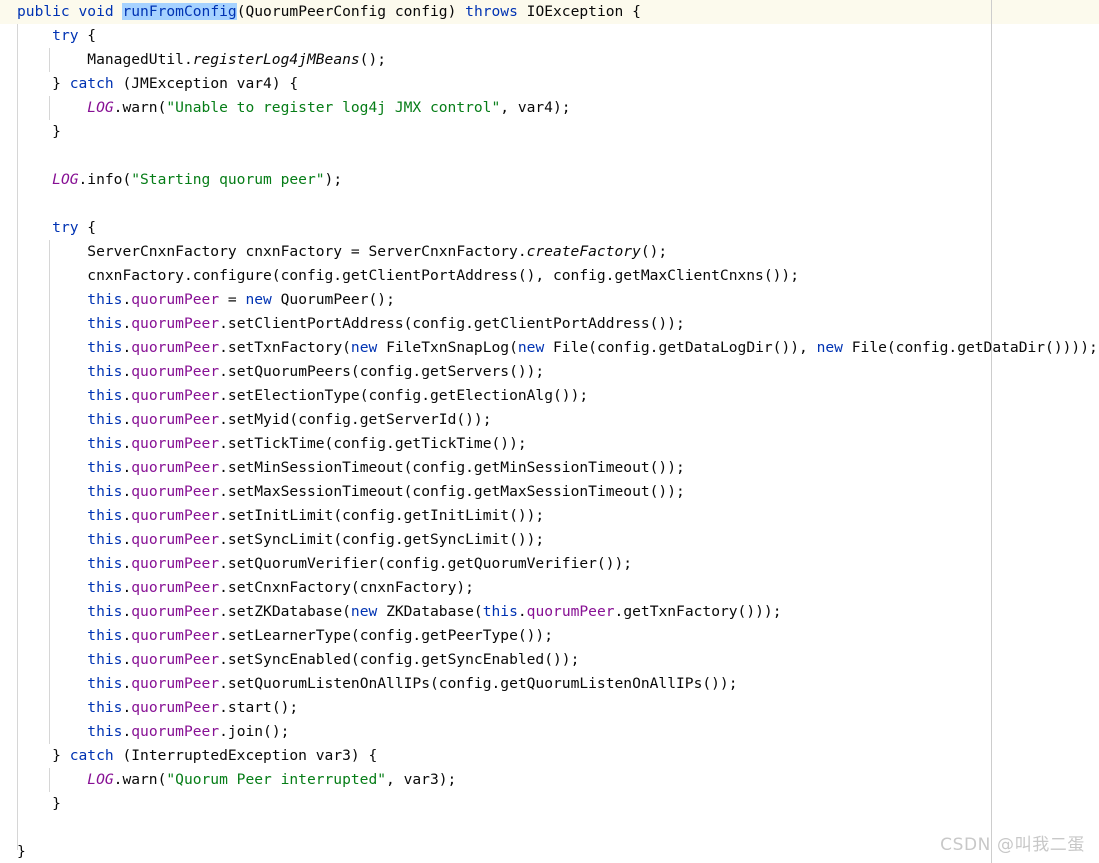  Describe the element at coordinates (382, 539) in the screenshot. I see `token-plain: .setSyncLimit(config.getSyncLimit());` at that location.